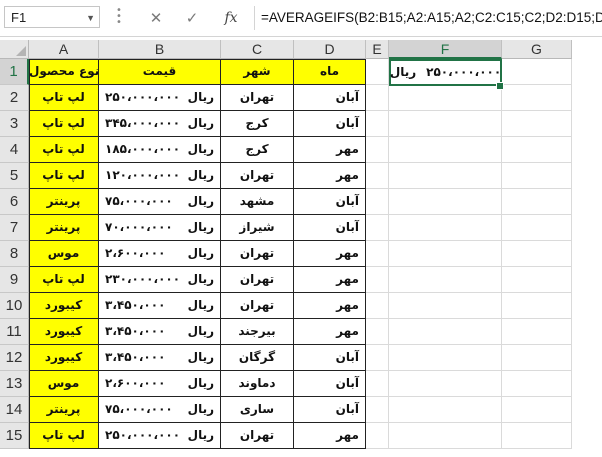  I want to click on cell-product: موس, so click(64, 254).